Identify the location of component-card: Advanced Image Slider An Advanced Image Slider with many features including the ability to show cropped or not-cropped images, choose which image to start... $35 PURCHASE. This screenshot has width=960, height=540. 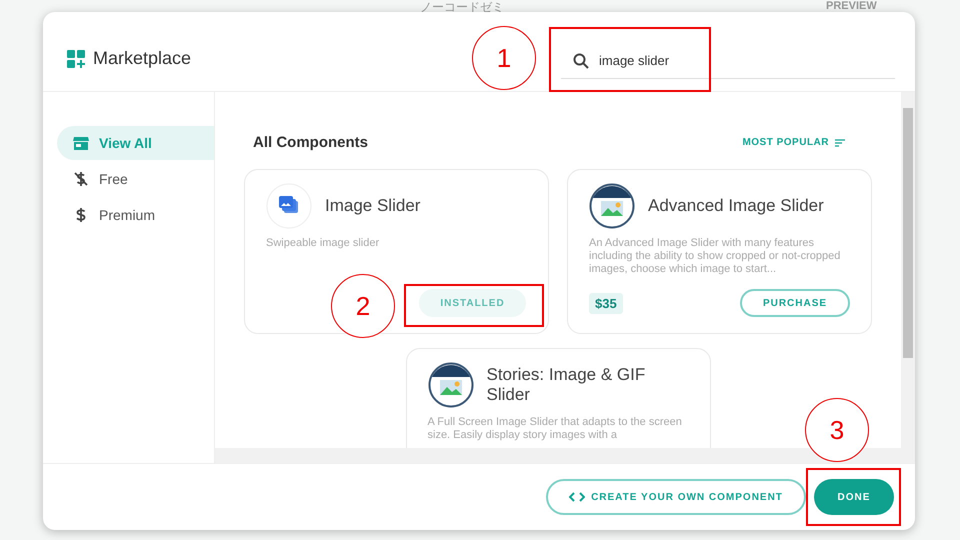
(719, 251).